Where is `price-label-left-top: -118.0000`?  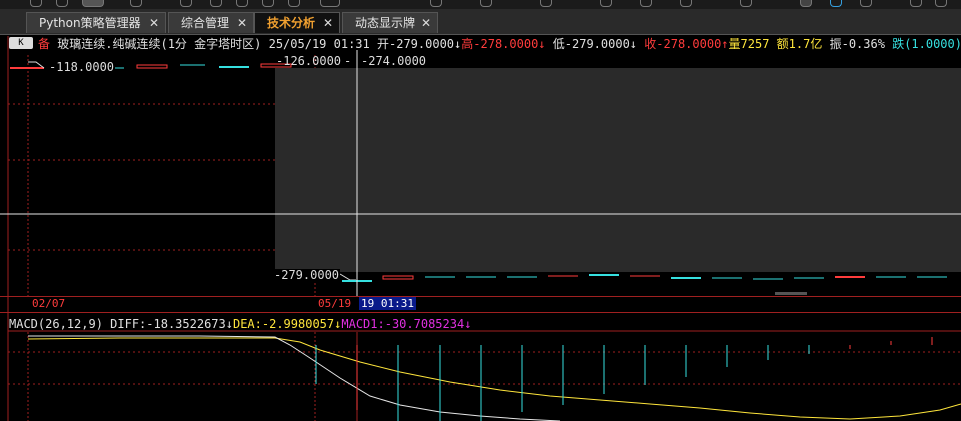 price-label-left-top: -118.0000 is located at coordinates (82, 67).